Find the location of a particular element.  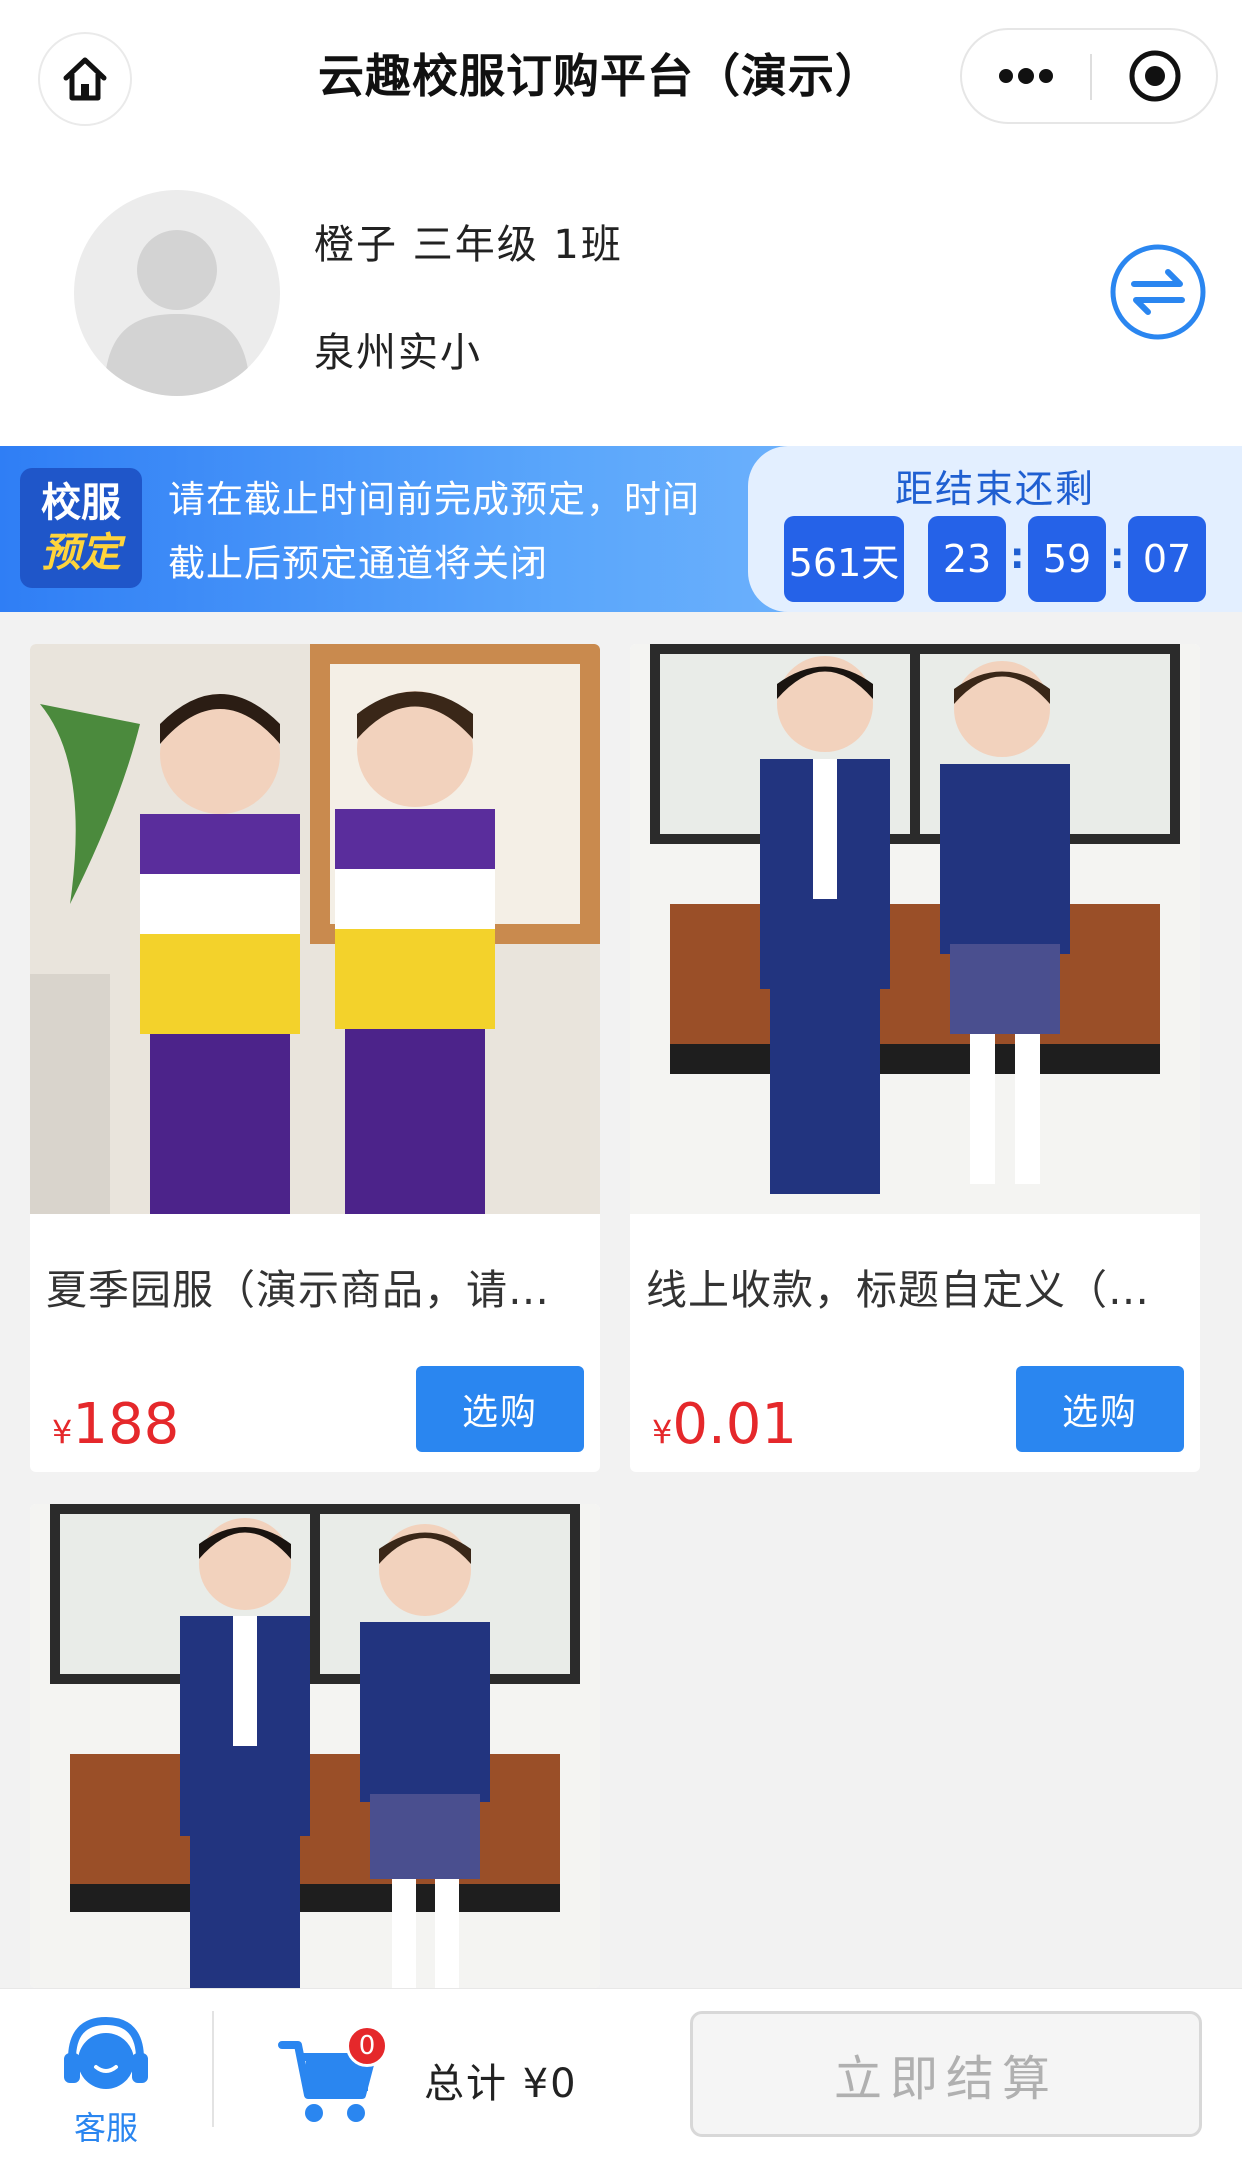

countdown-minutes: 59 is located at coordinates (1067, 559).